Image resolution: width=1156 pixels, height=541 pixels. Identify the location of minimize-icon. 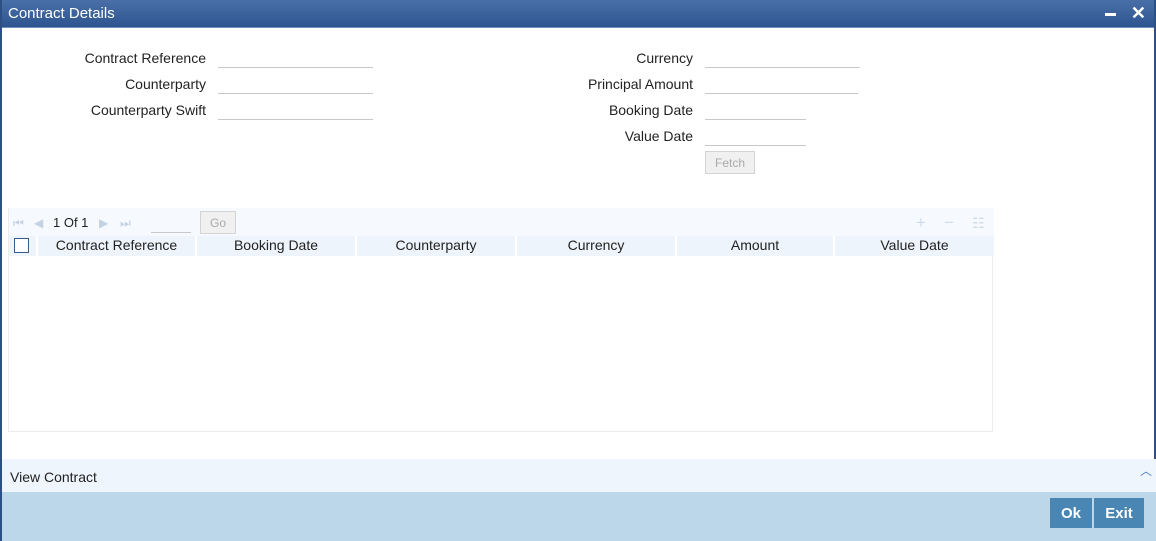
(1110, 14).